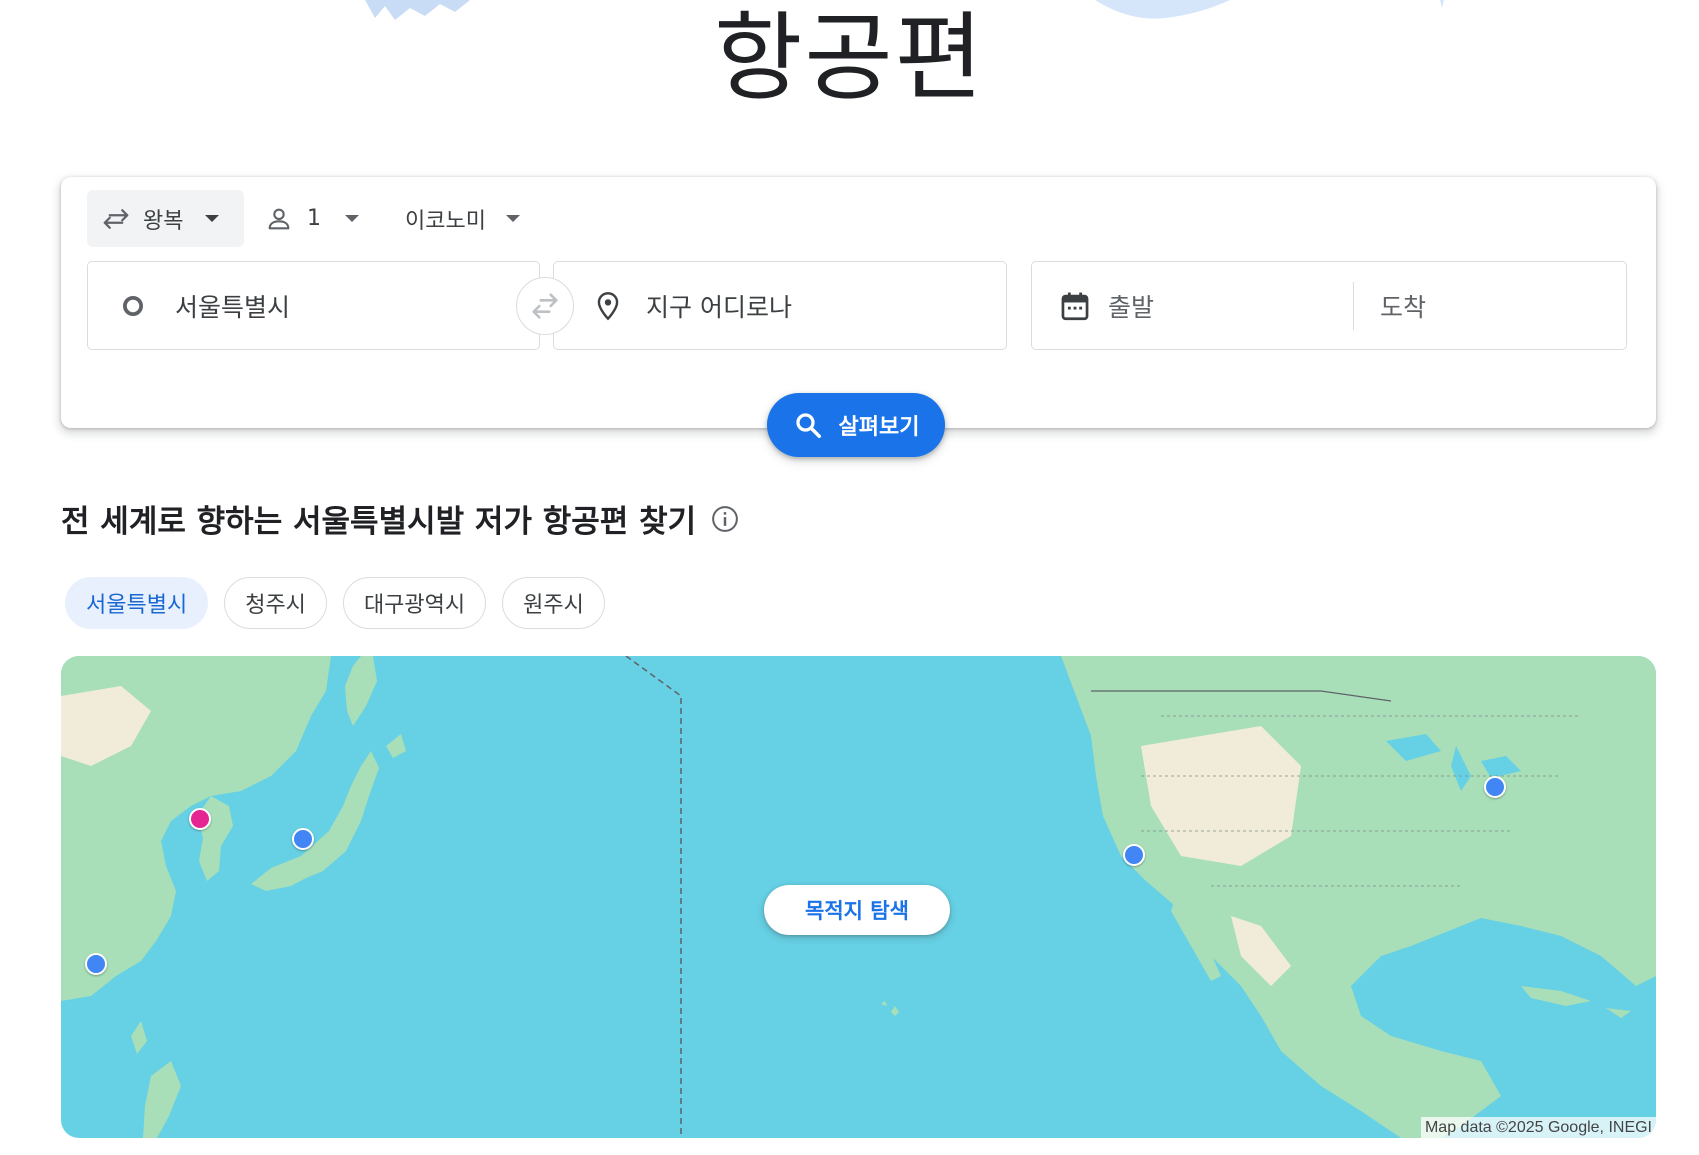 This screenshot has height=1155, width=1699. I want to click on origin-city-chips: 서울특별시 청주시 대구광역시 원주시, so click(343, 603).